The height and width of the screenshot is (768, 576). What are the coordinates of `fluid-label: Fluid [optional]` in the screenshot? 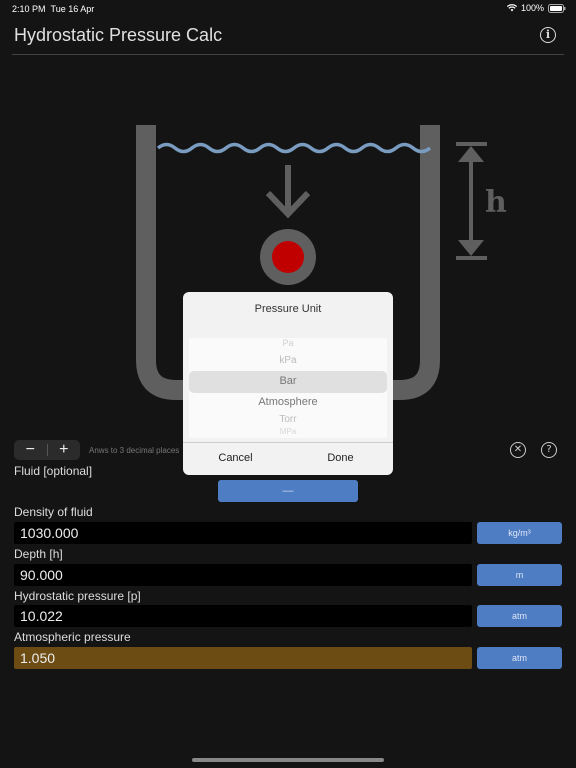 It's located at (53, 471).